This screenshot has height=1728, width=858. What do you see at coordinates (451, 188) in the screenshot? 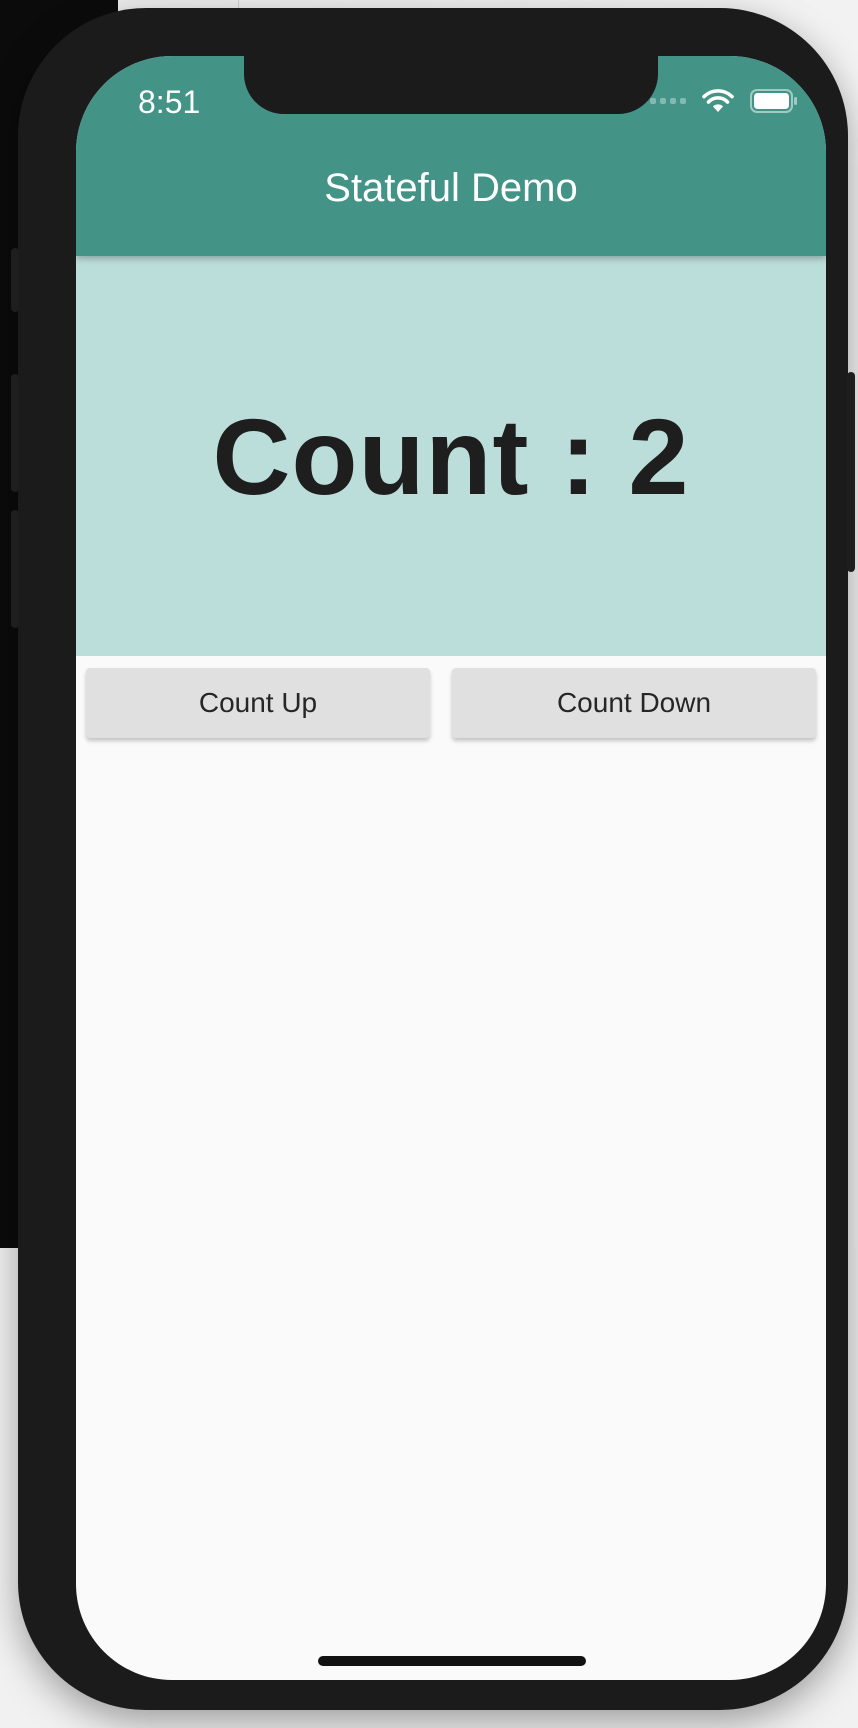
I see `app-bar-title: Stateful Demo` at bounding box center [451, 188].